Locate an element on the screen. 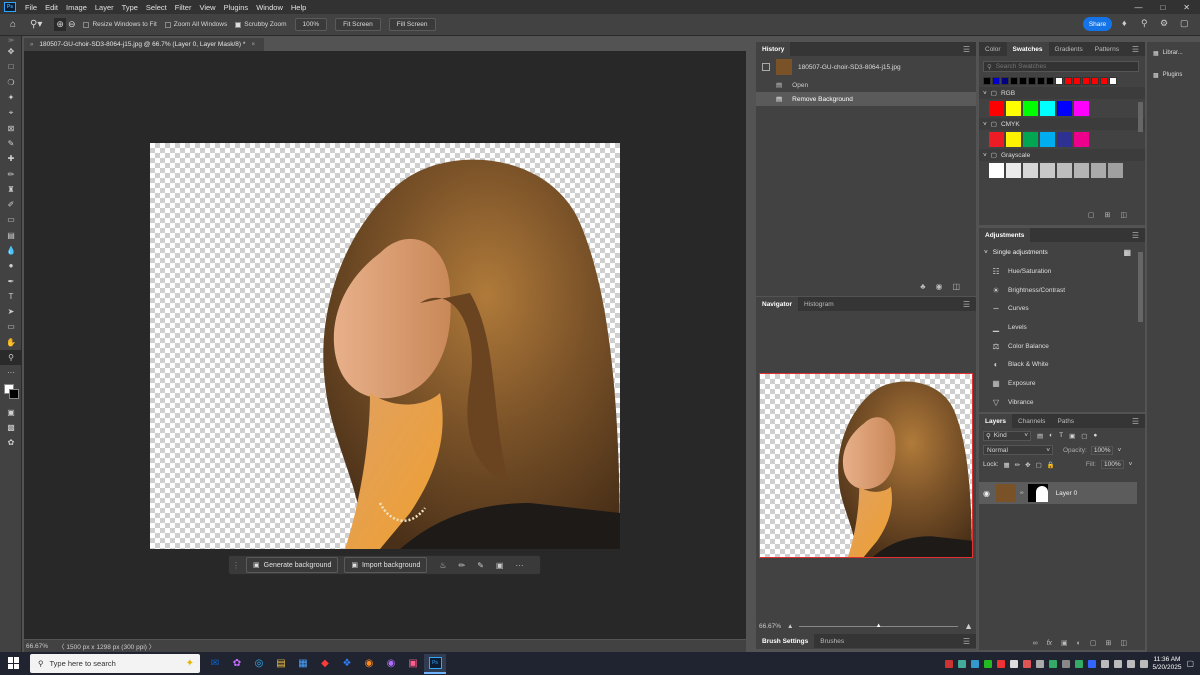  workspace-icon: ▢ is located at coordinates (1184, 23).